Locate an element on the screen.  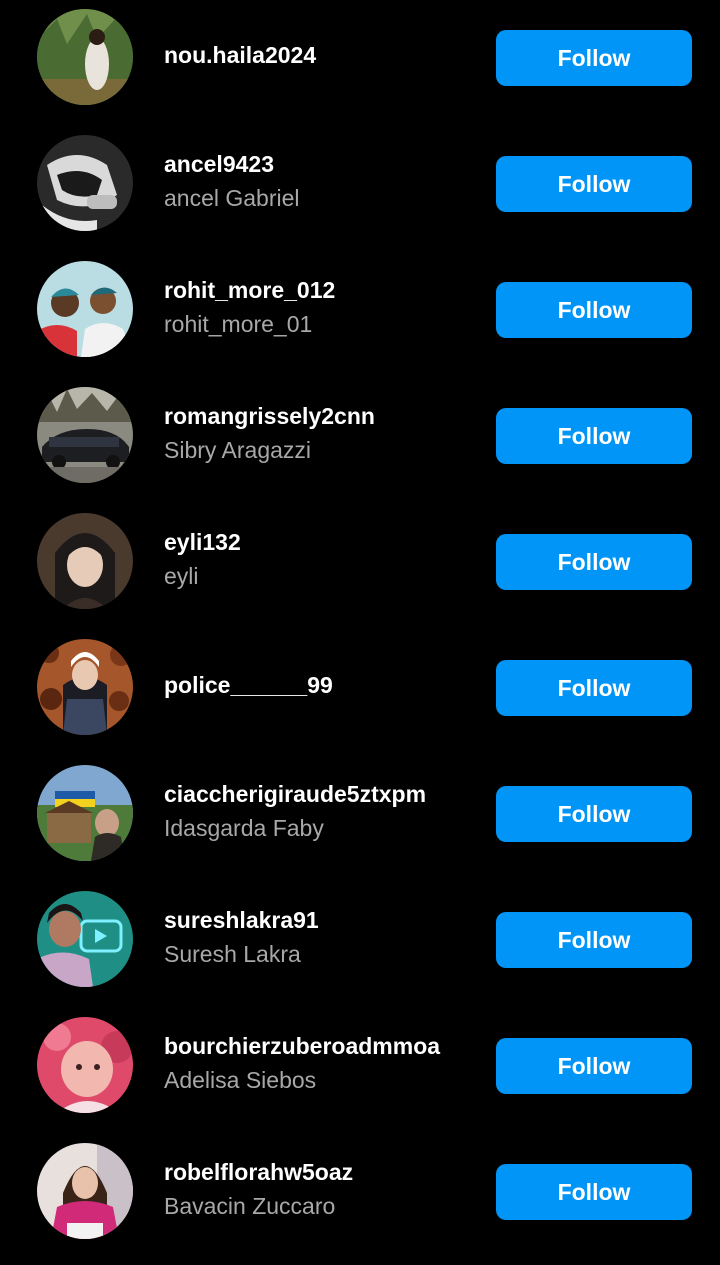
full-name: Adelisa Siebos is located at coordinates (240, 1080).